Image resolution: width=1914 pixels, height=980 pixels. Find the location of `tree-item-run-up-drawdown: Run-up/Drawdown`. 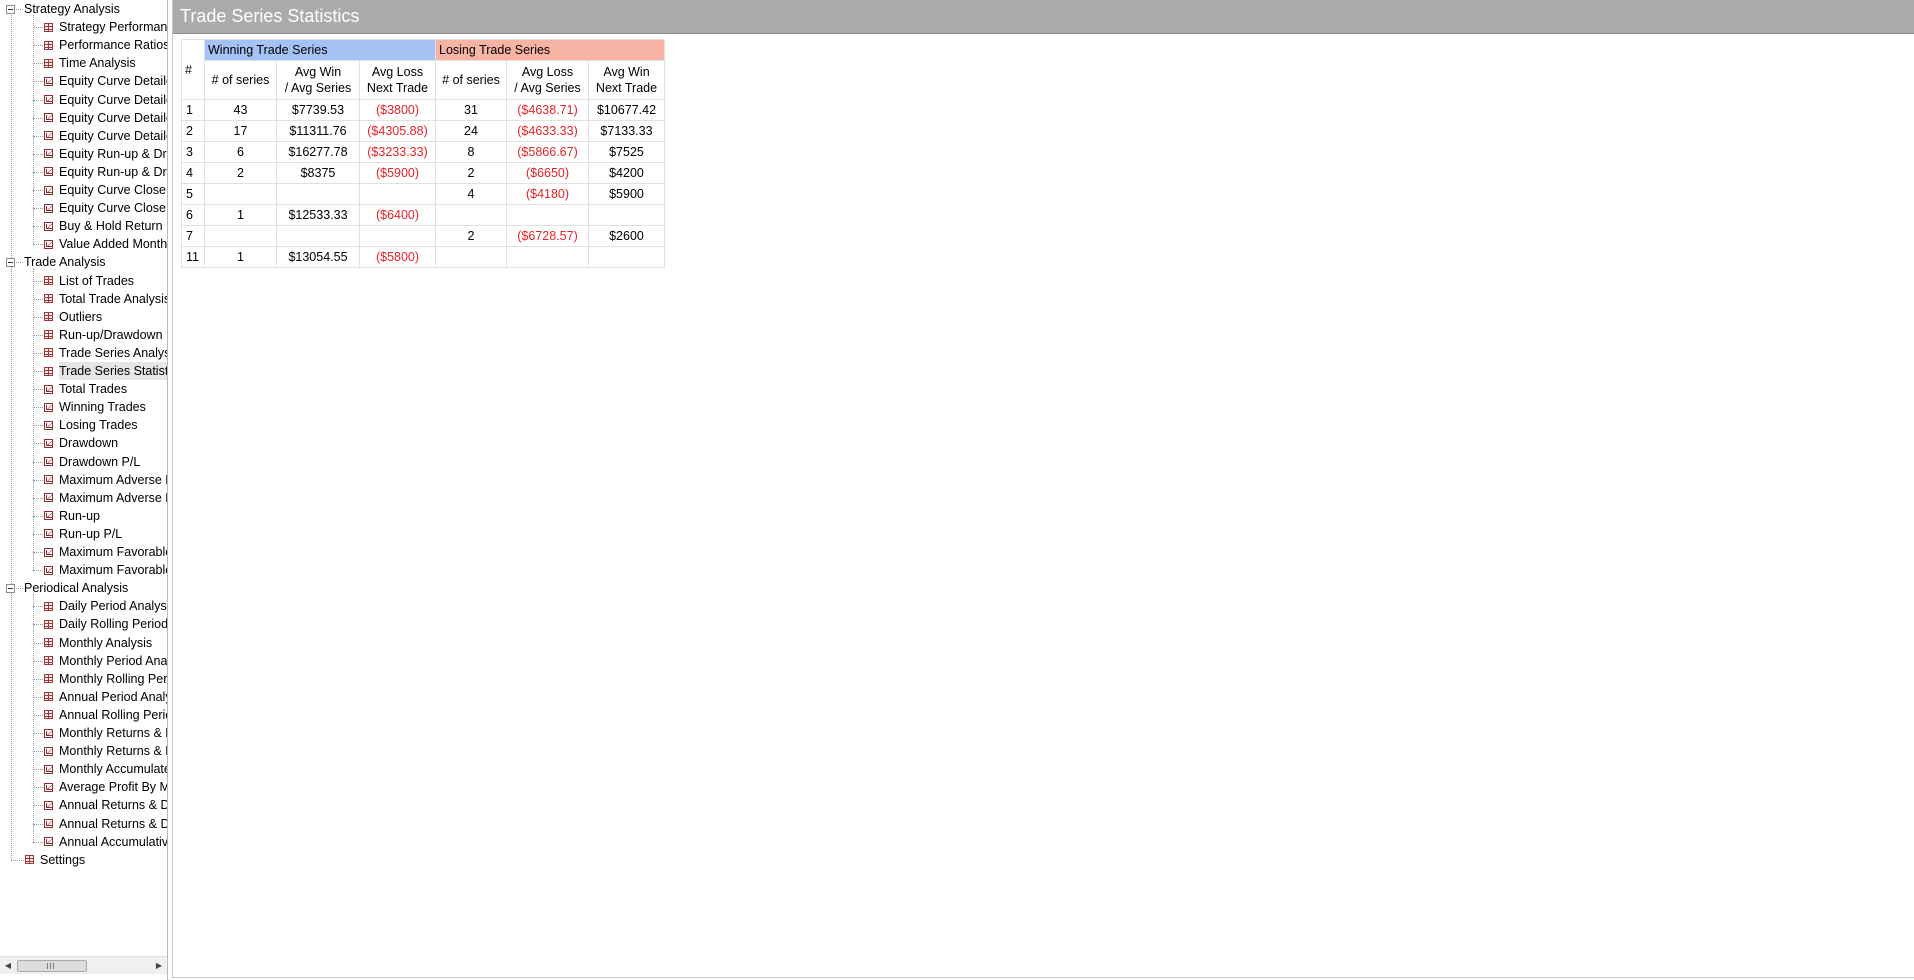

tree-item-run-up-drawdown: Run-up/Drawdown is located at coordinates (113, 335).